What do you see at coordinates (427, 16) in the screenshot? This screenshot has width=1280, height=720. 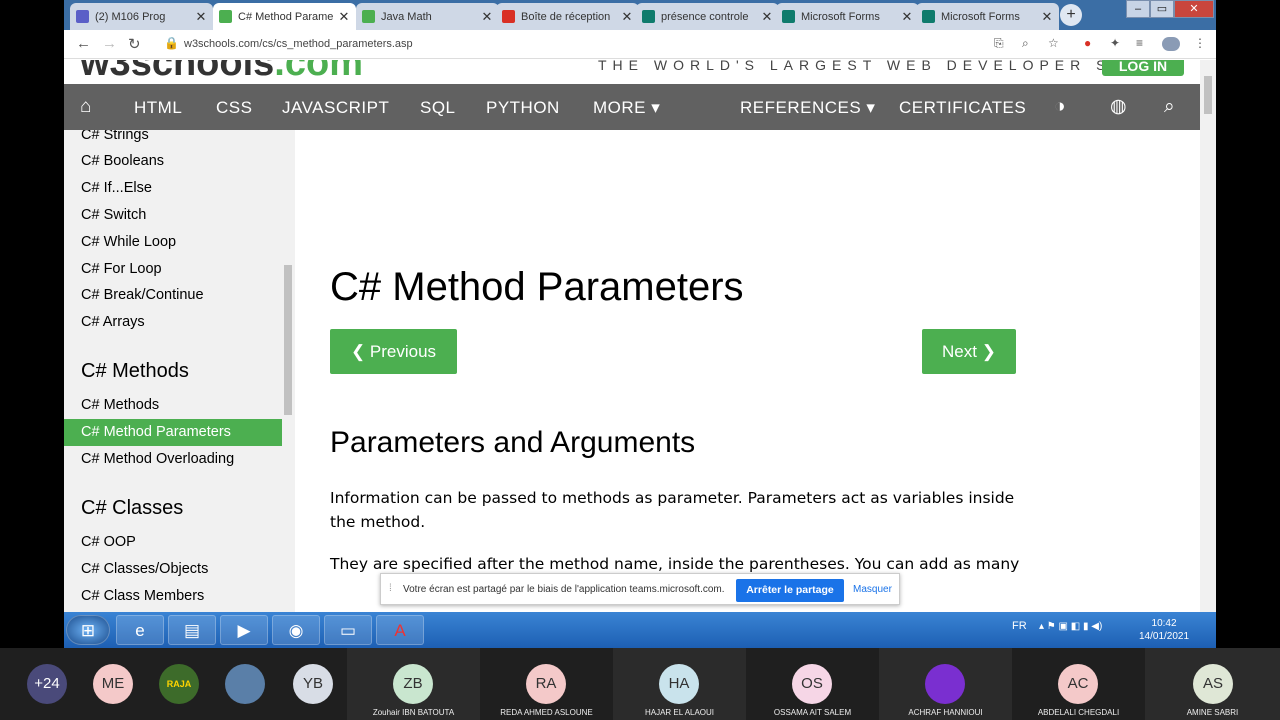 I see `browser-tab: Java Math ✕` at bounding box center [427, 16].